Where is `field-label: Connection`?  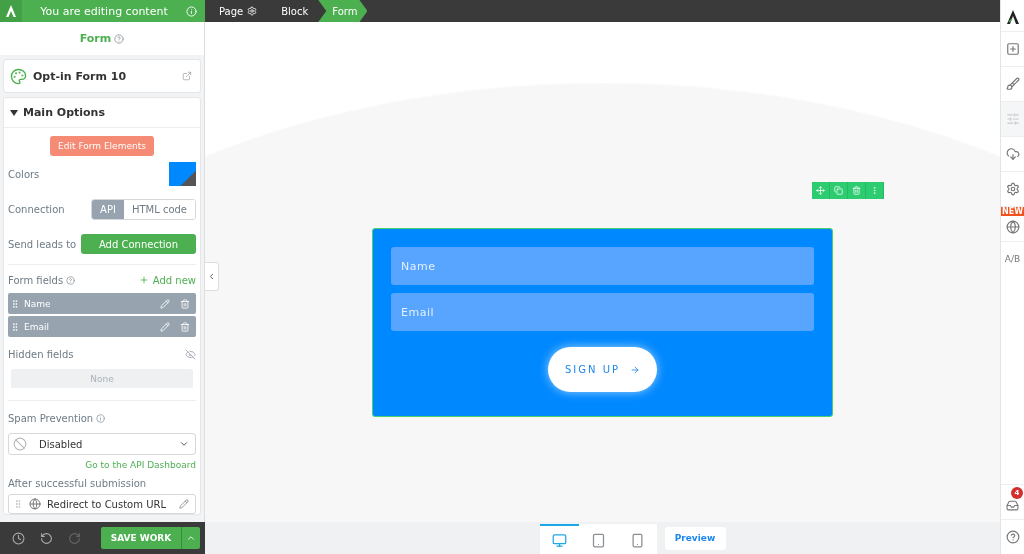
field-label: Connection is located at coordinates (36, 209).